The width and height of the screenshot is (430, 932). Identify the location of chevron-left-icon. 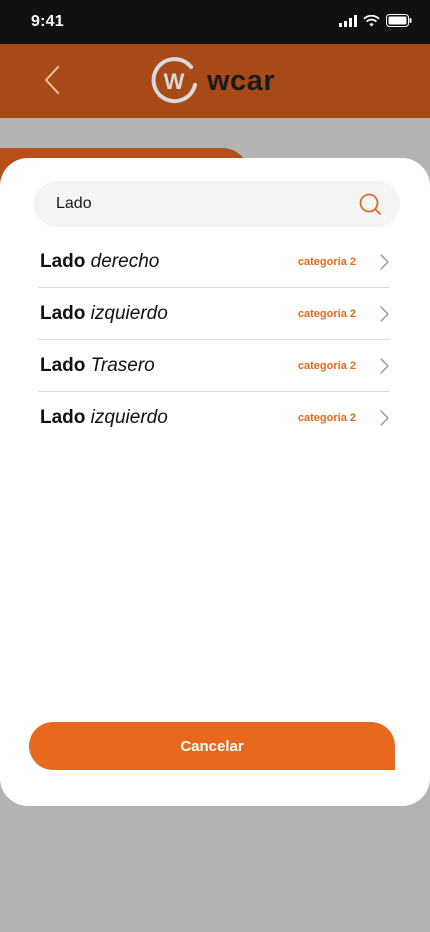
(52, 80).